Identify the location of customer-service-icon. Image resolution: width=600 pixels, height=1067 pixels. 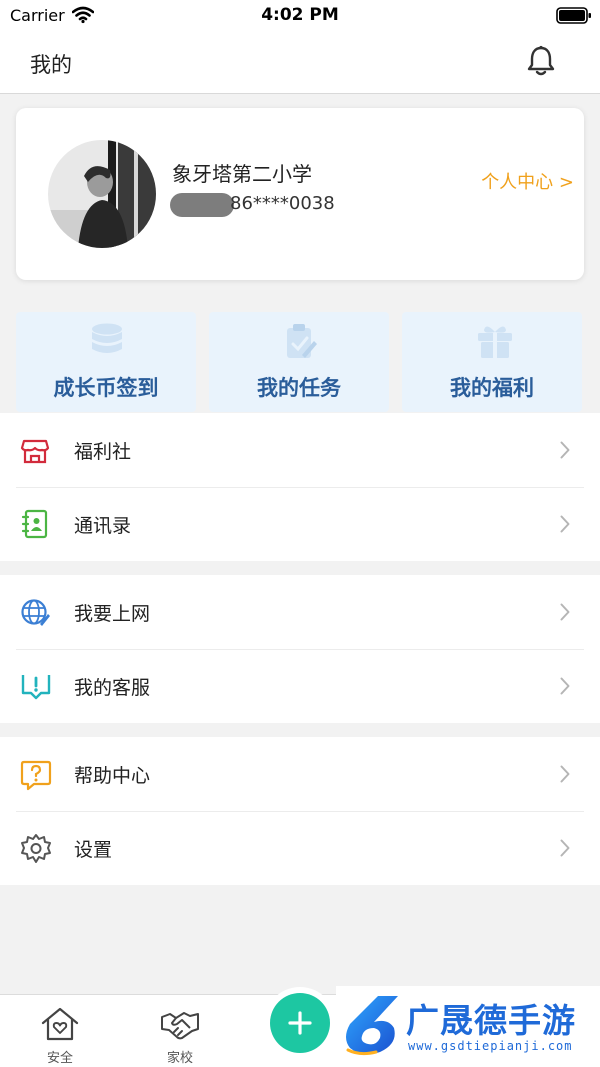
(36, 687).